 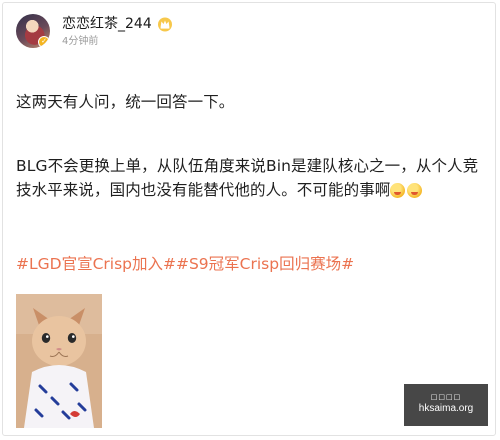 What do you see at coordinates (80, 41) in the screenshot?
I see `post-timestamp: 4分钟前` at bounding box center [80, 41].